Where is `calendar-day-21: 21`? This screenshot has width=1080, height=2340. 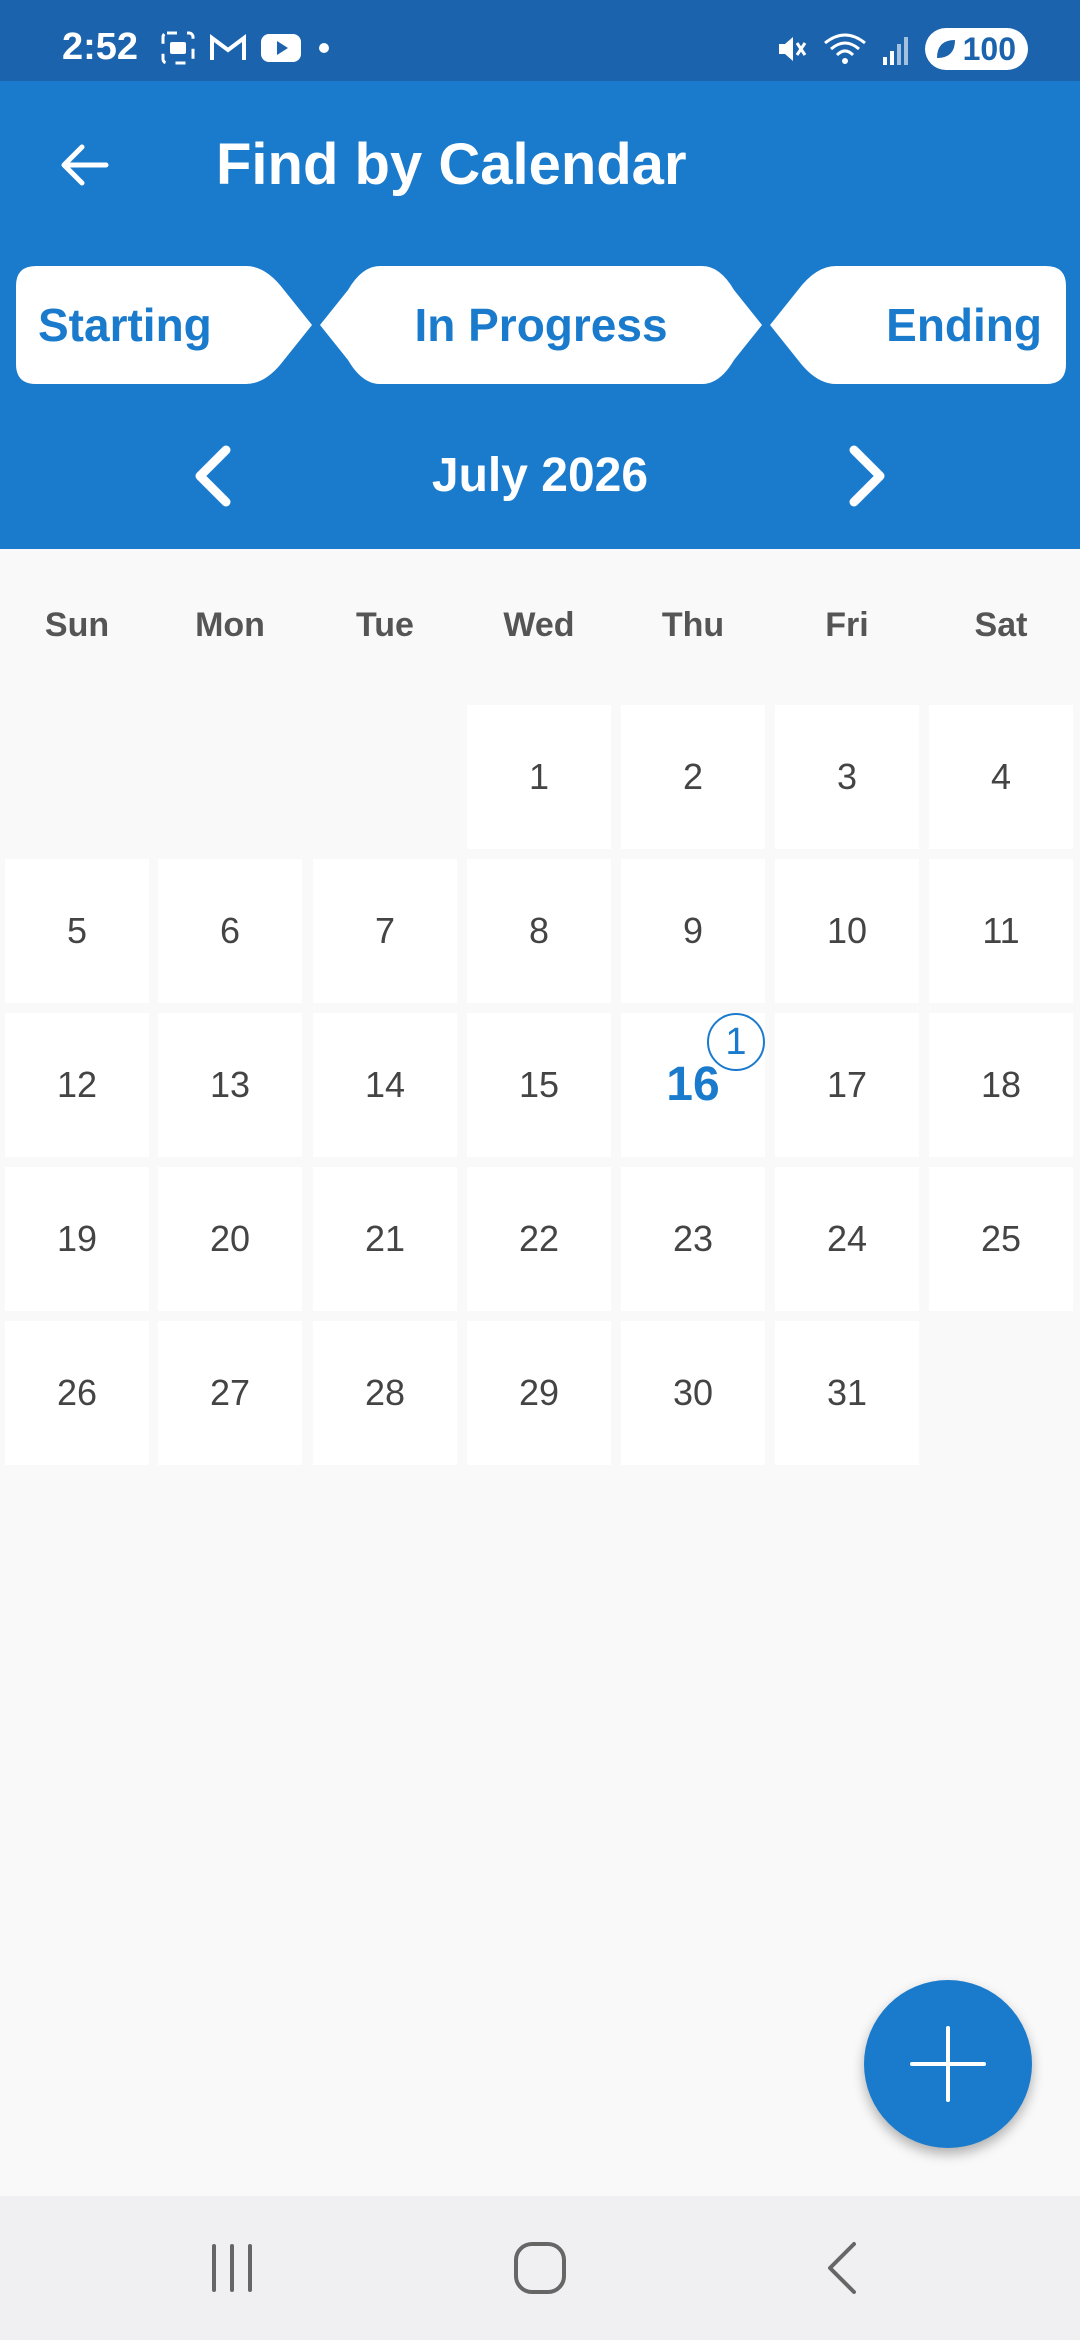 calendar-day-21: 21 is located at coordinates (385, 1239).